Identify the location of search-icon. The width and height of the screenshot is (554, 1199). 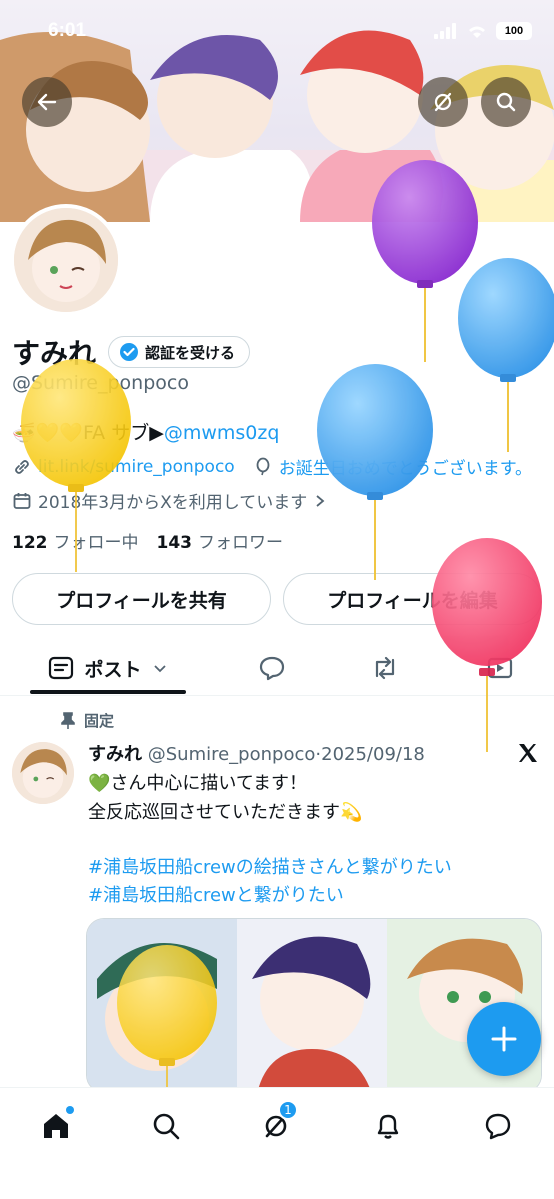
(166, 1126).